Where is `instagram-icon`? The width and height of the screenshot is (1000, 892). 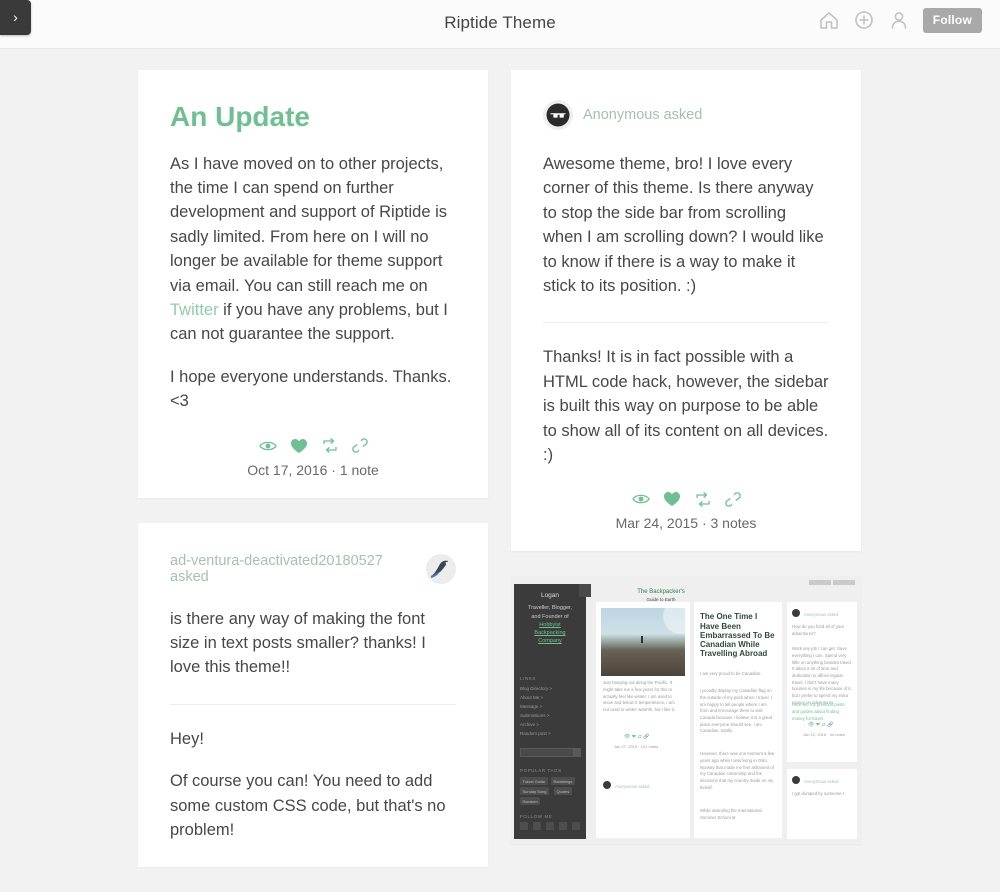
instagram-icon is located at coordinates (524, 826).